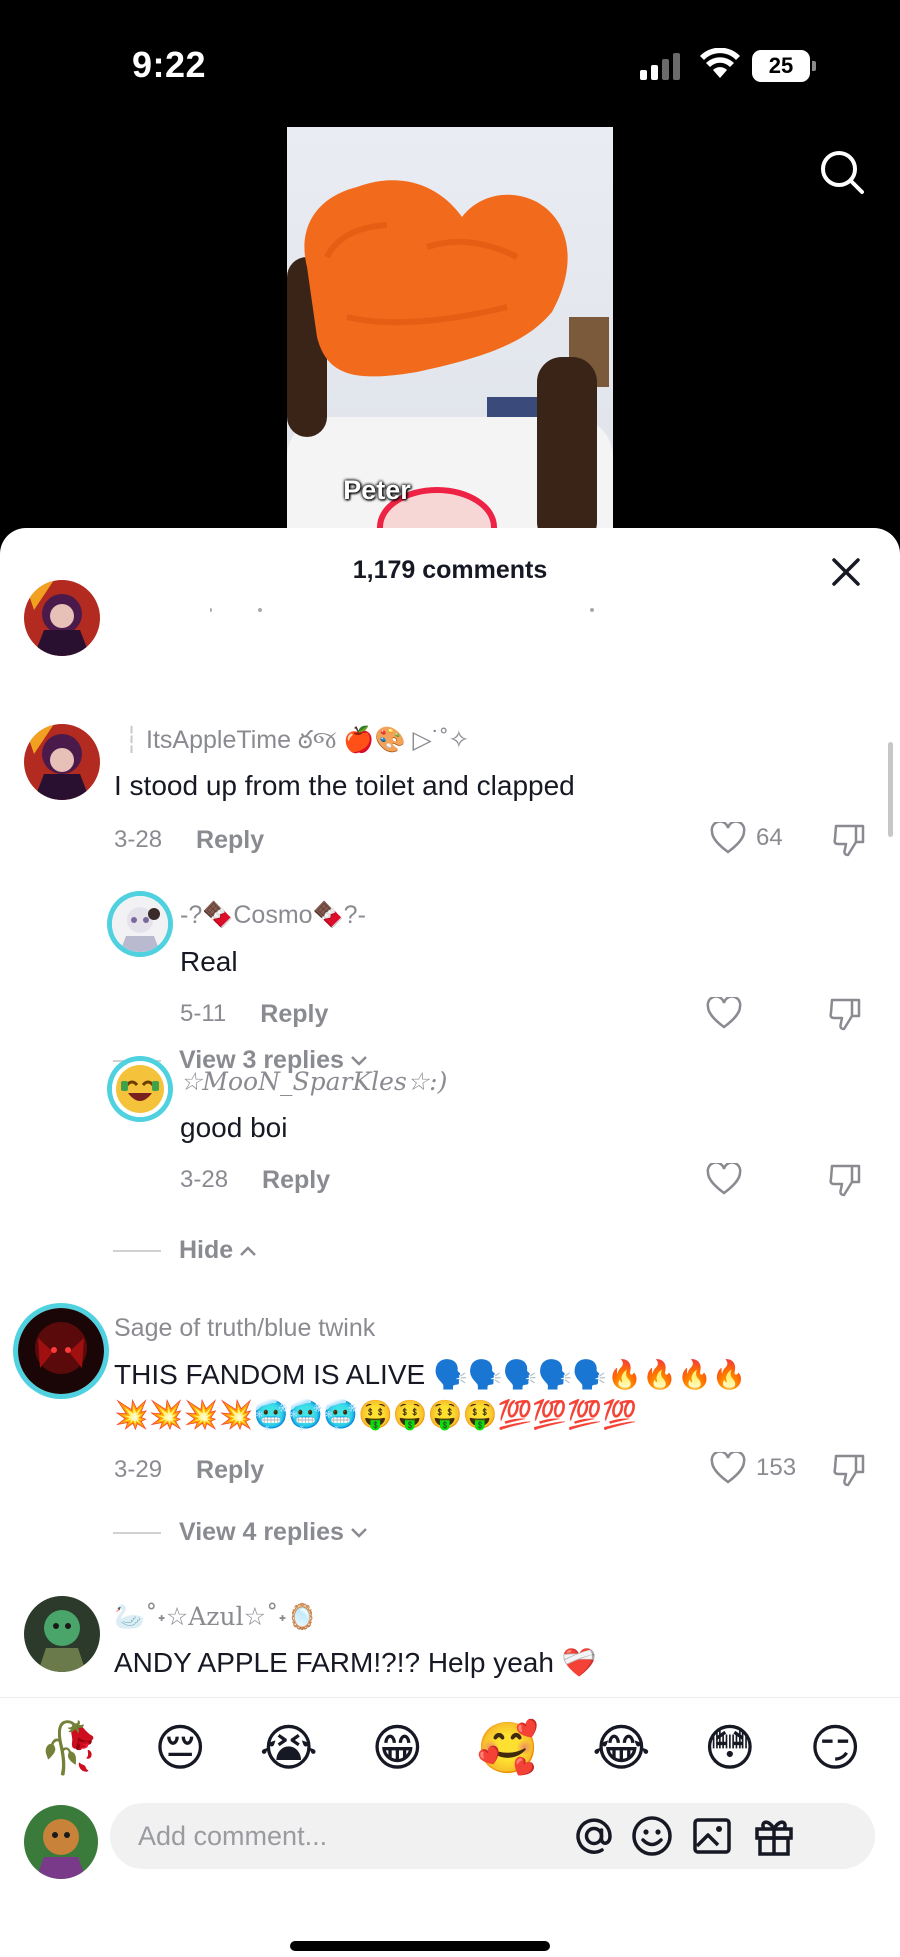 The image size is (900, 1957). I want to click on reply-meta: 3-28 Reply, so click(255, 1180).